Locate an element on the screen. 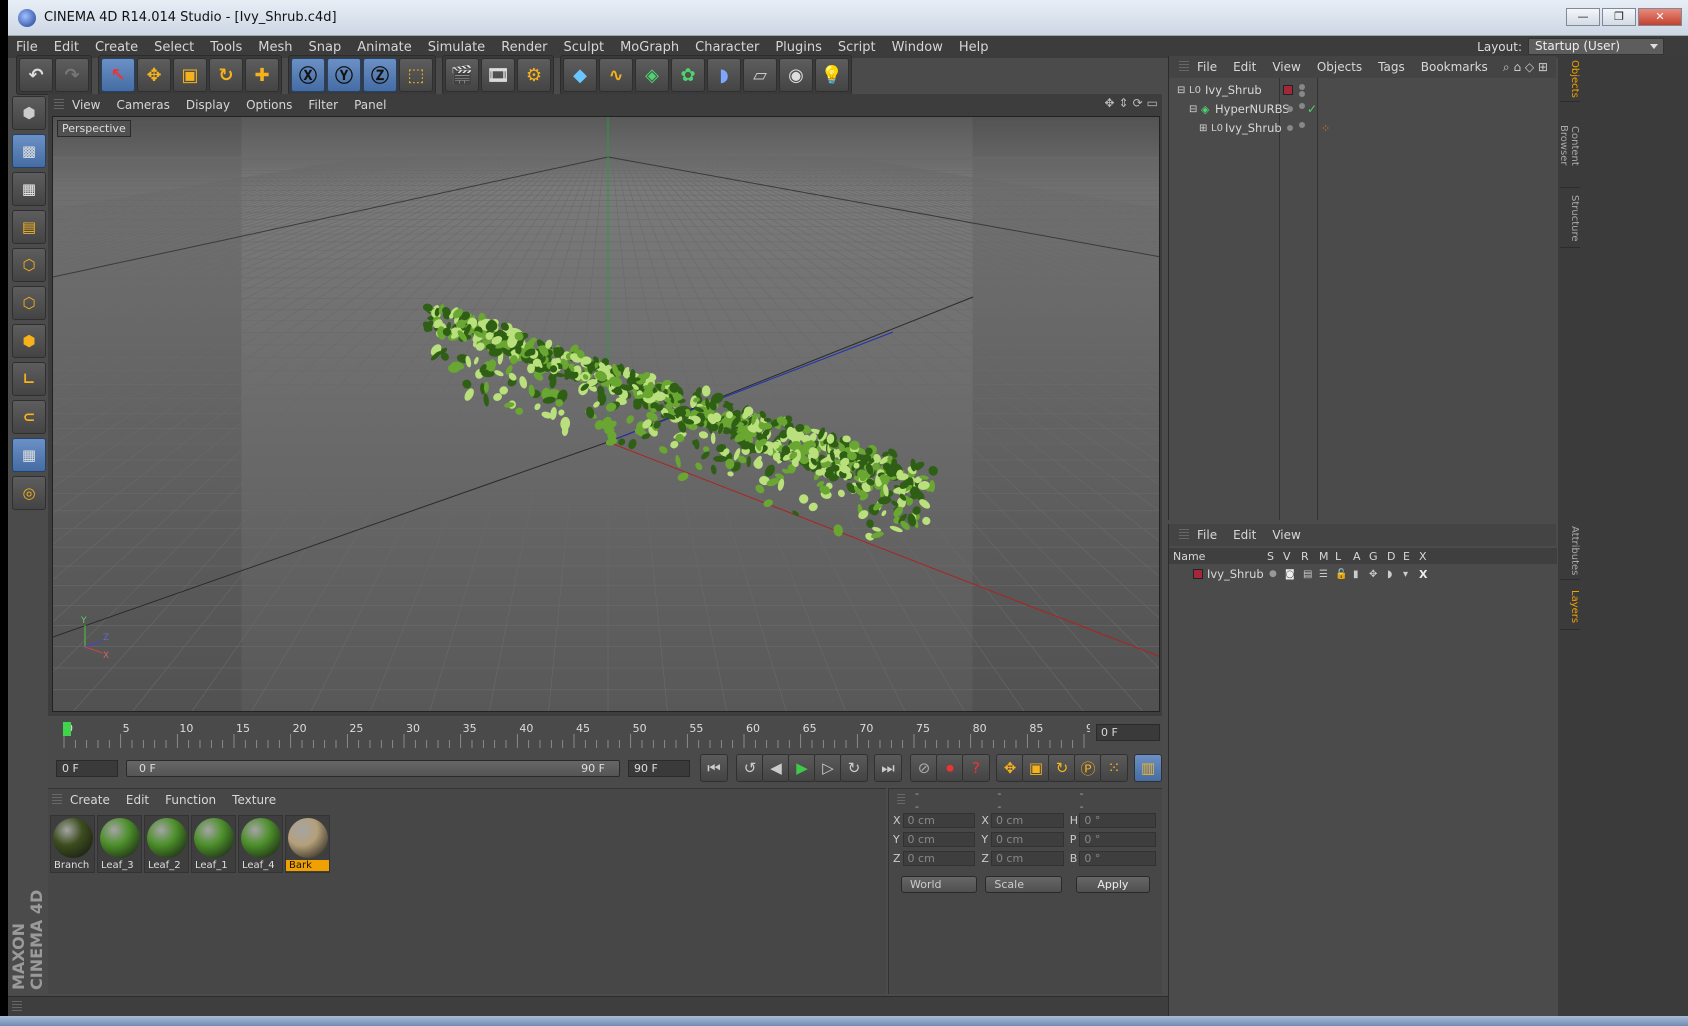 The image size is (1688, 1026). go-to-end-icon: ⏭ is located at coordinates (888, 768).